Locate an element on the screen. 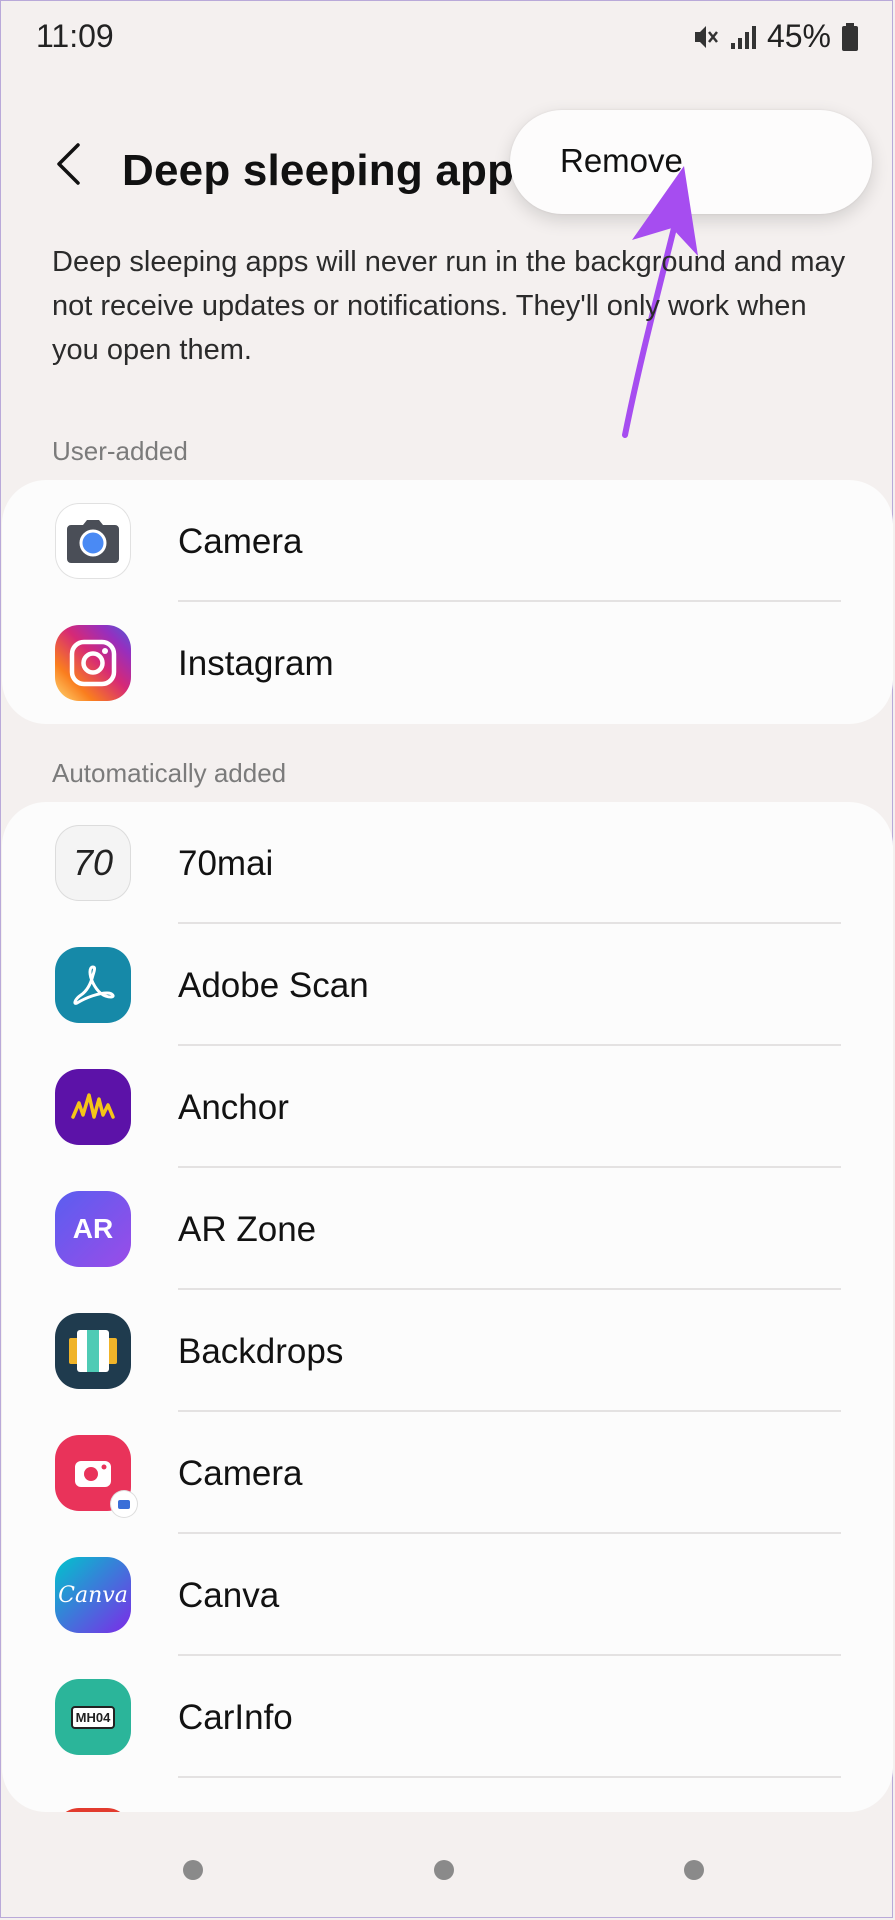 The image size is (895, 1920). backdrops-icon is located at coordinates (93, 1351).